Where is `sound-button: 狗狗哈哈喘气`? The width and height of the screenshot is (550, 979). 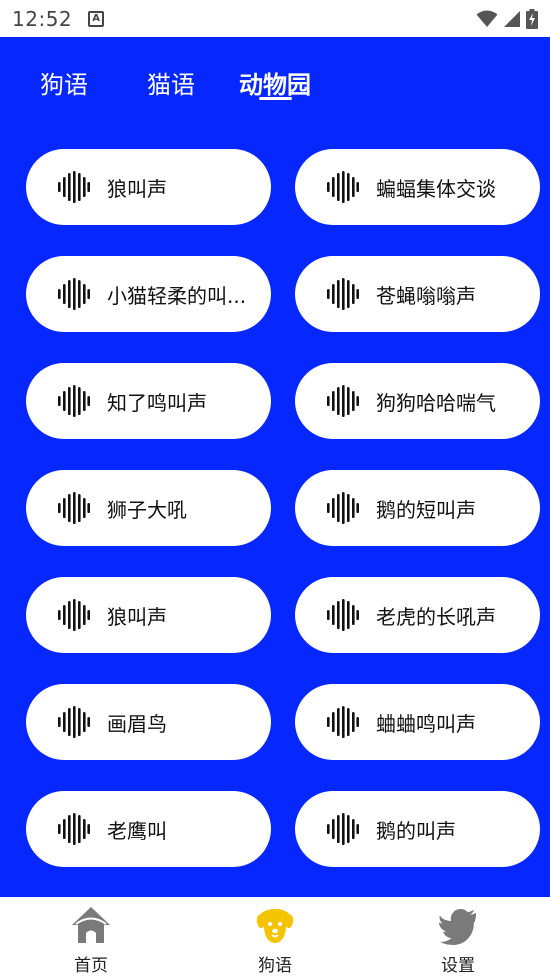 sound-button: 狗狗哈哈喘气 is located at coordinates (417, 401).